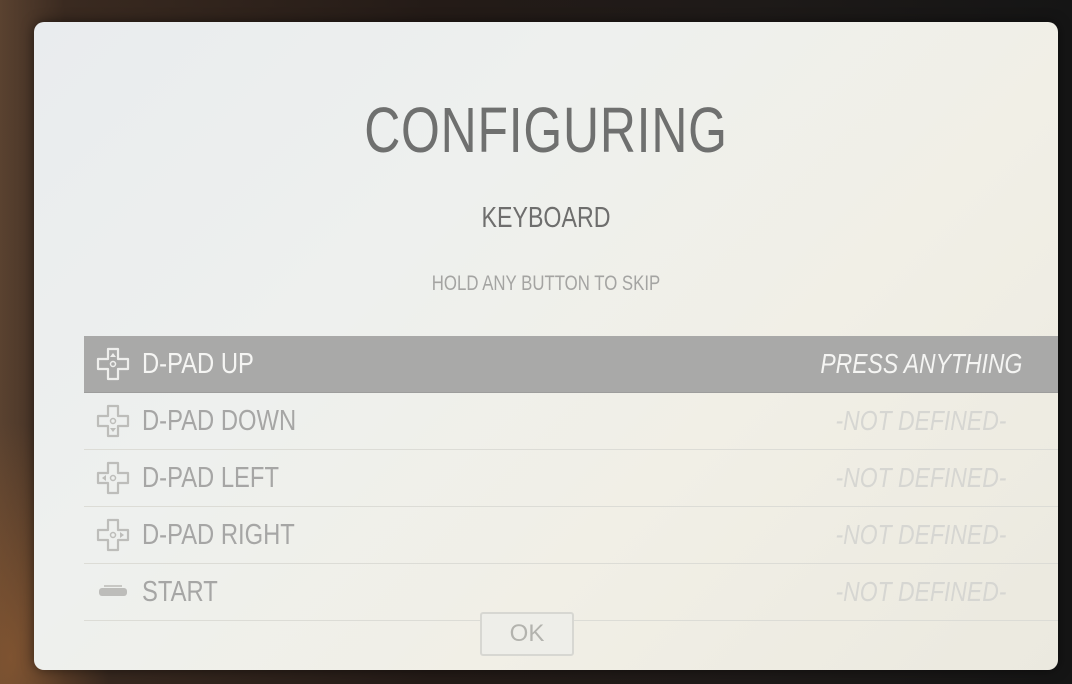 The image size is (1072, 684). What do you see at coordinates (920, 363) in the screenshot?
I see `input-status: PRESS ANYTHING` at bounding box center [920, 363].